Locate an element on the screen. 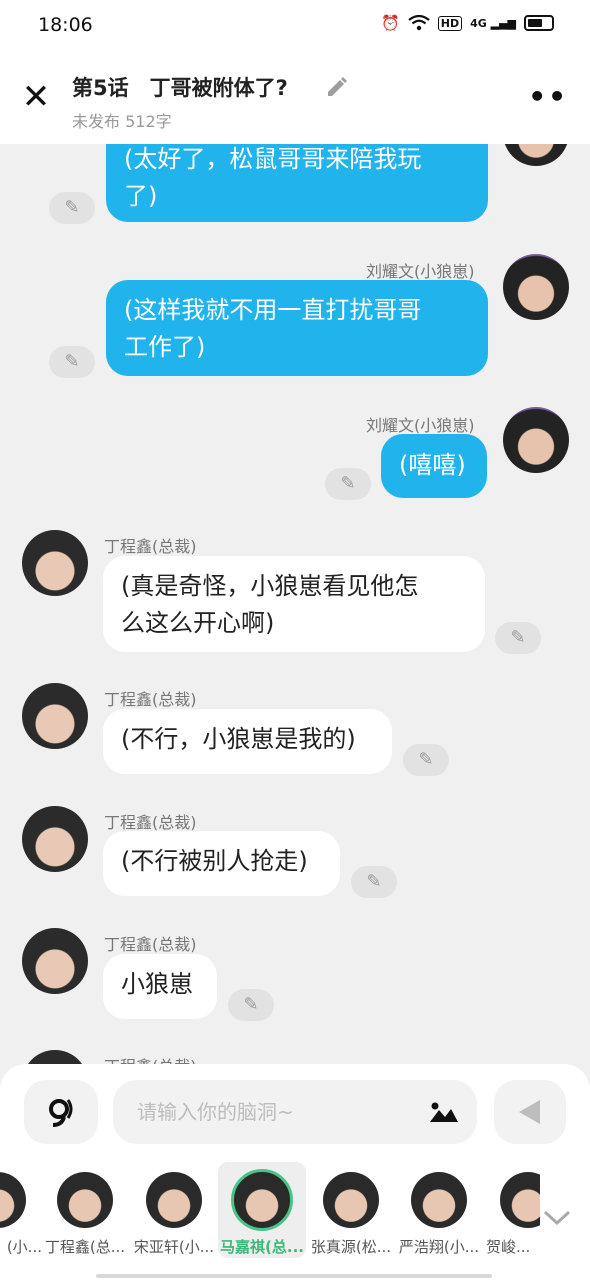 The height and width of the screenshot is (1280, 590). message-bubble: (嘻嘻) is located at coordinates (434, 466).